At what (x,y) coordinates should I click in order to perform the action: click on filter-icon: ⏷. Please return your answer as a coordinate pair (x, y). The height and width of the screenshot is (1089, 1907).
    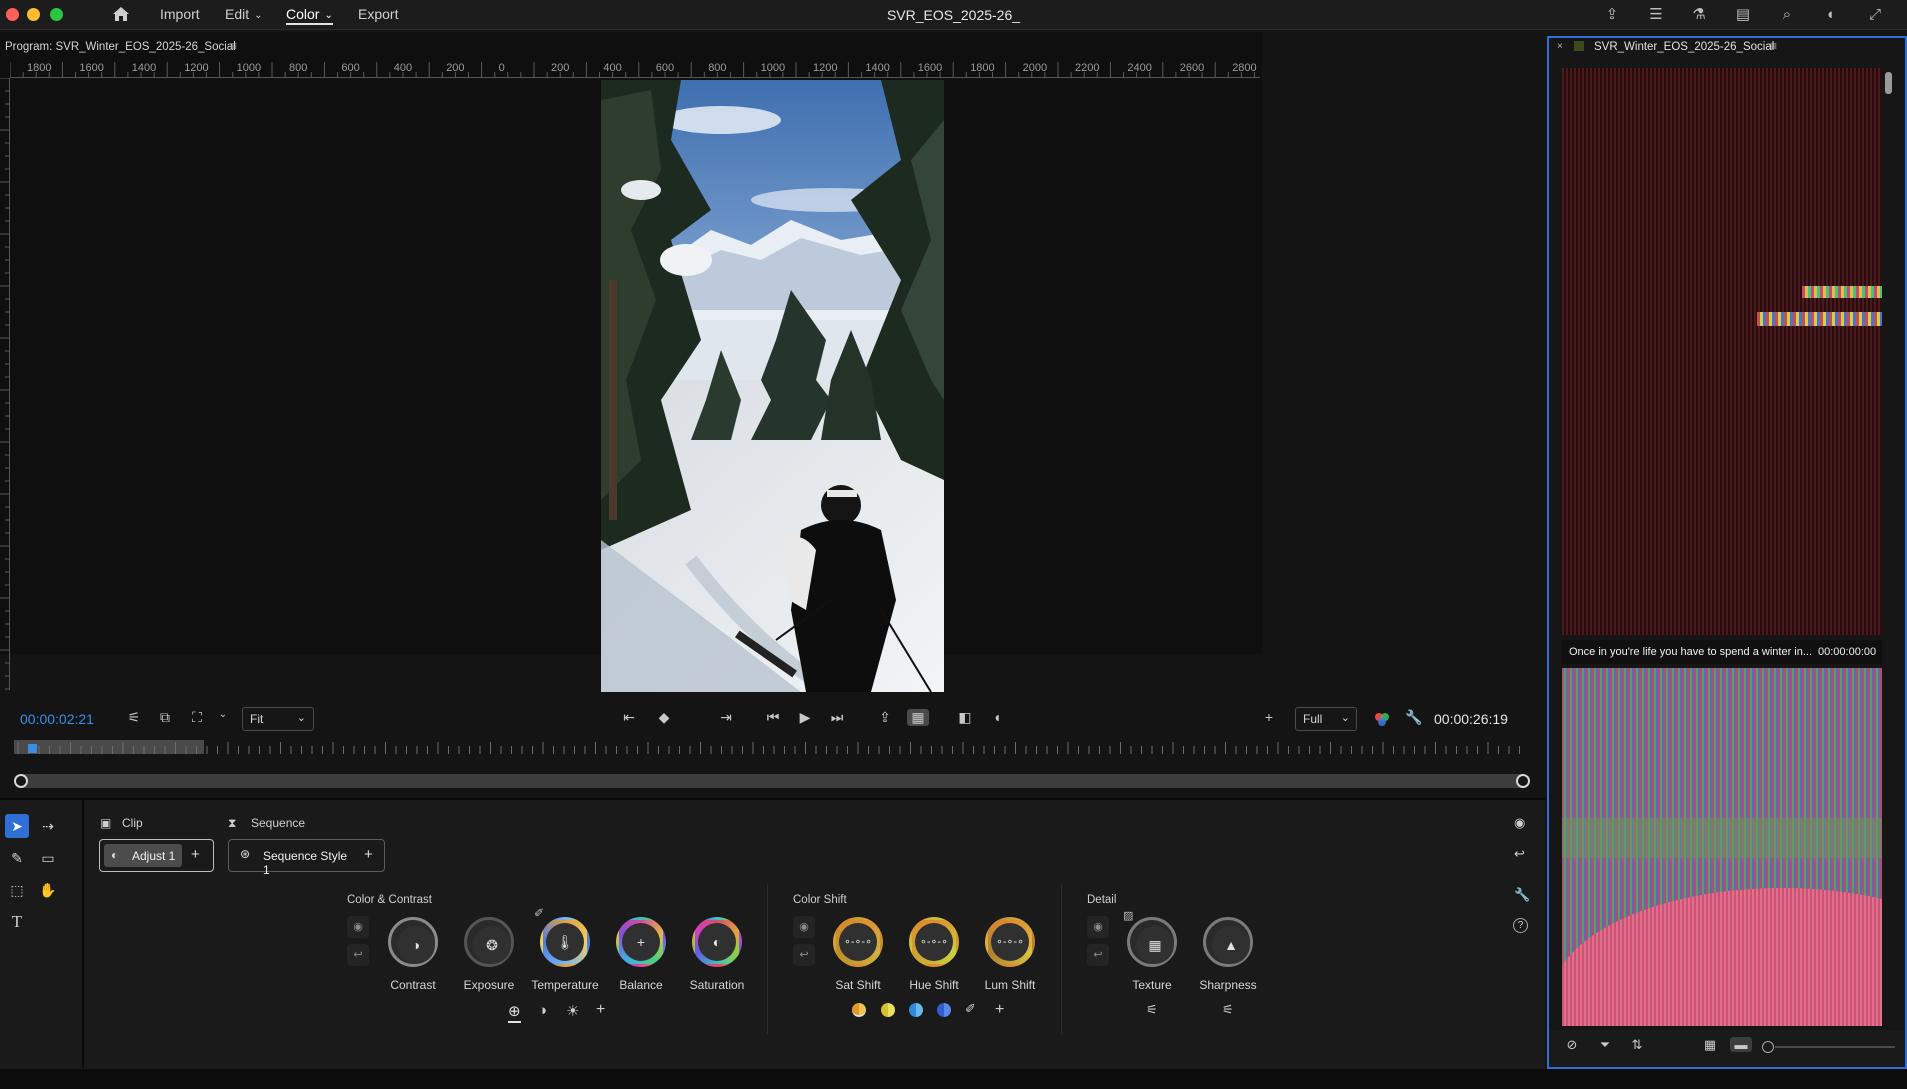
    Looking at the image, I should click on (1605, 1045).